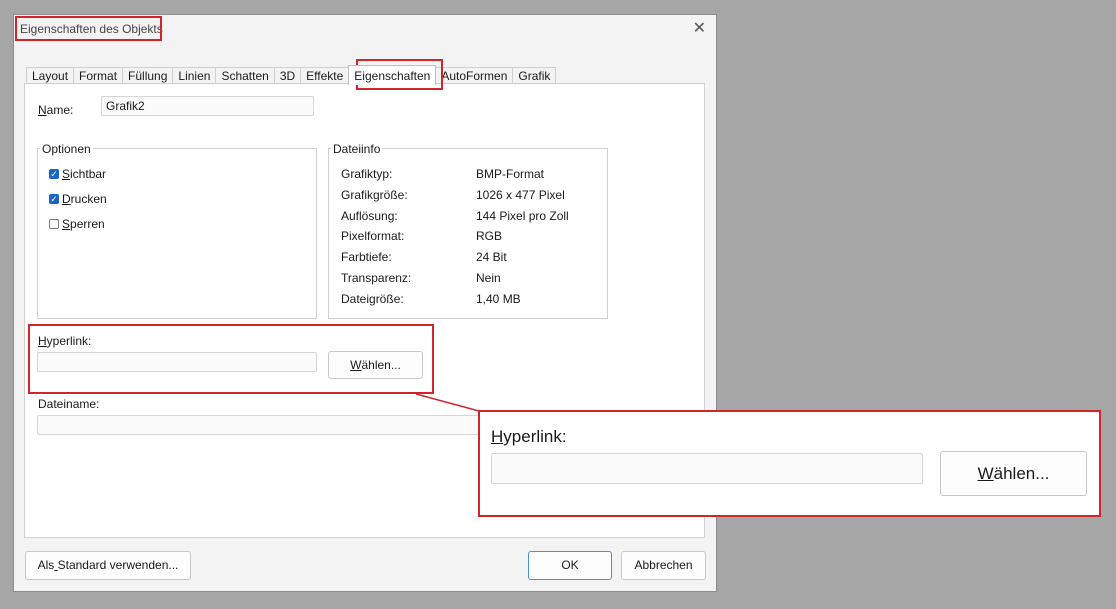 The height and width of the screenshot is (609, 1116). I want to click on zoom-hyperlink-field, so click(707, 468).